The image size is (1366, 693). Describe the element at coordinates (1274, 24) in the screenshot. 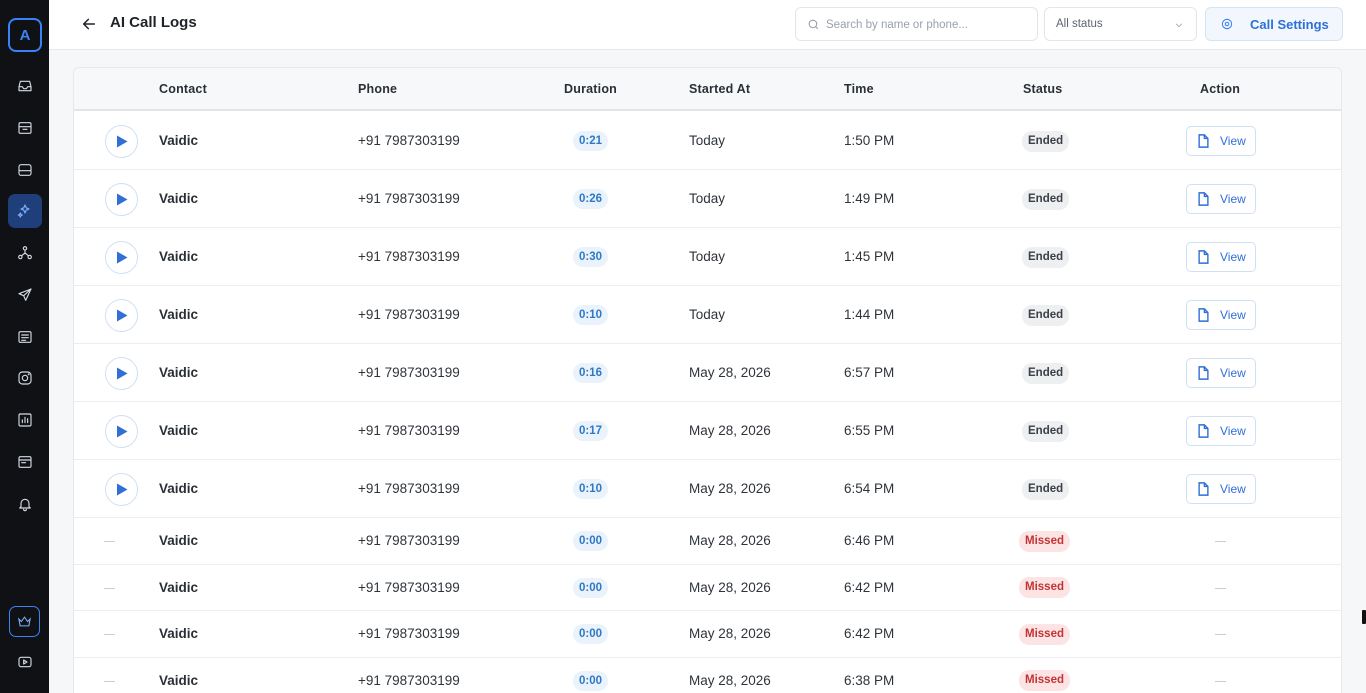

I see `call-settings-button: Call Settings` at that location.